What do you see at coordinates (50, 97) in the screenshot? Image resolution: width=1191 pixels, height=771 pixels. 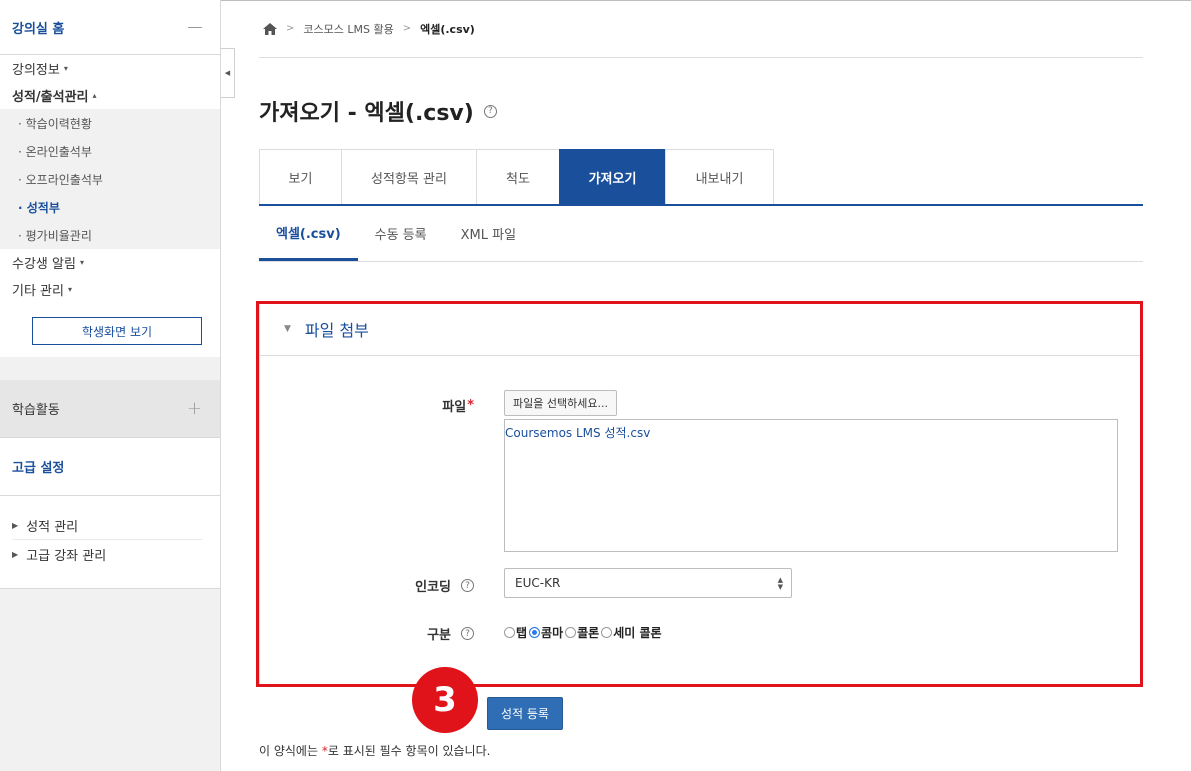 I see `sidebar-item-label: 성적/출석관리` at bounding box center [50, 97].